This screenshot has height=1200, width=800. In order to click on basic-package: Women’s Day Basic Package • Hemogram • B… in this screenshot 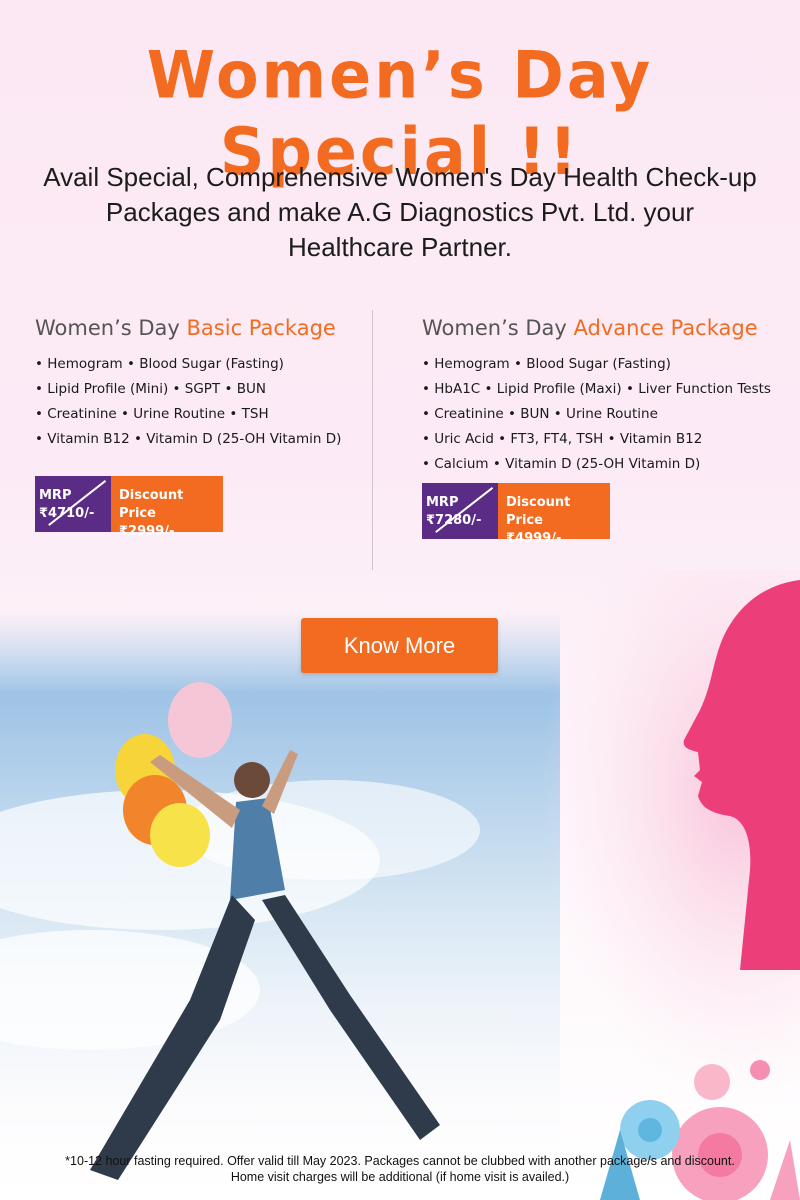, I will do `click(200, 427)`.